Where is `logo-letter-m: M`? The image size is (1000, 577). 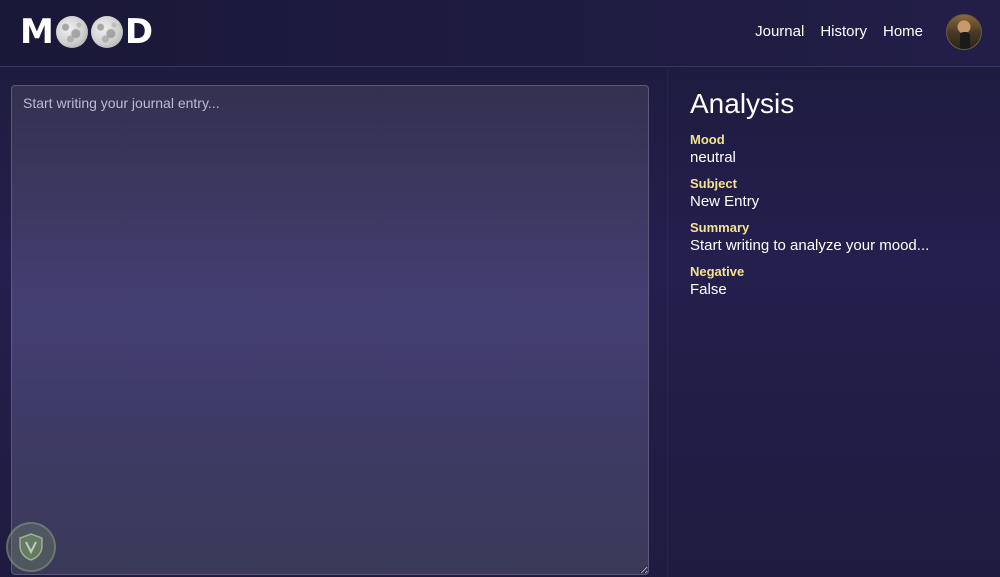 logo-letter-m: M is located at coordinates (37, 32).